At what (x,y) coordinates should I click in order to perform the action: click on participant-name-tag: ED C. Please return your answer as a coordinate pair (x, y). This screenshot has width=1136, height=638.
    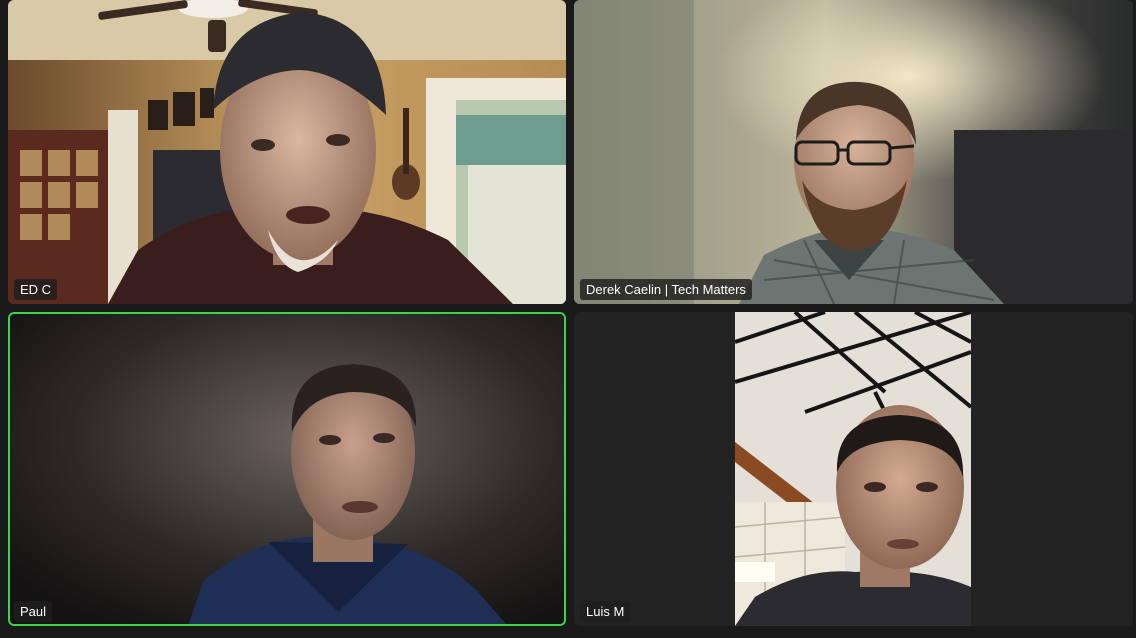
    Looking at the image, I should click on (36, 289).